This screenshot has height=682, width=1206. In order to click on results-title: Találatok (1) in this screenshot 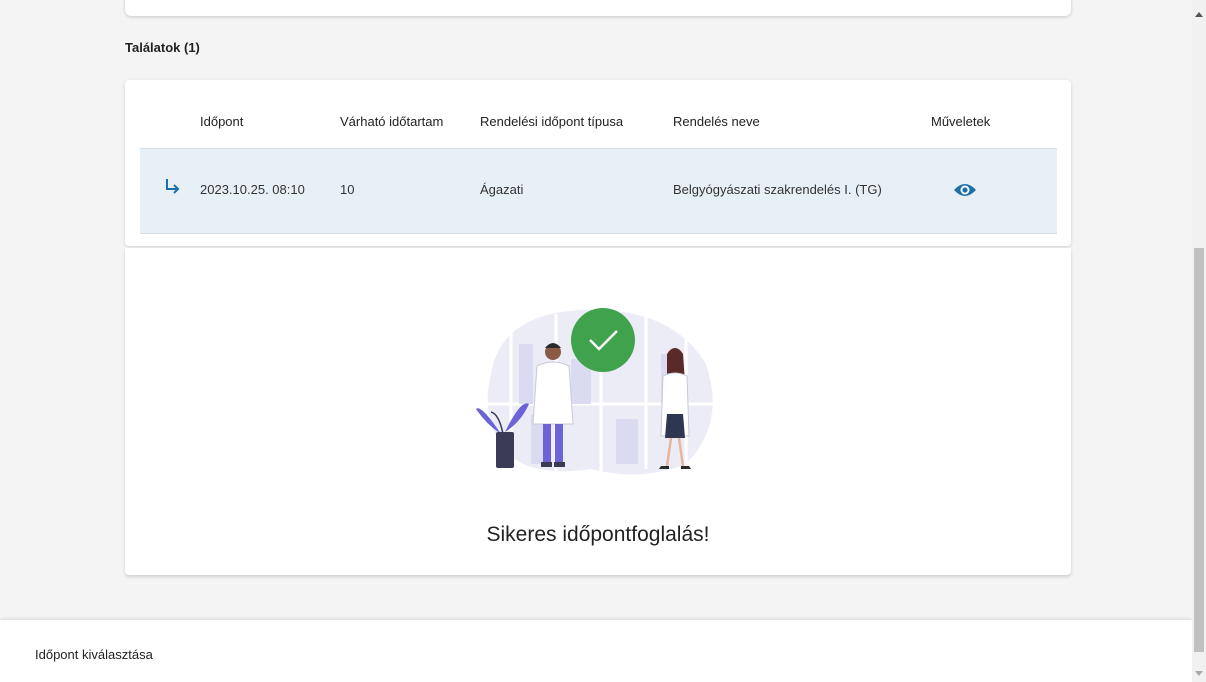, I will do `click(162, 47)`.